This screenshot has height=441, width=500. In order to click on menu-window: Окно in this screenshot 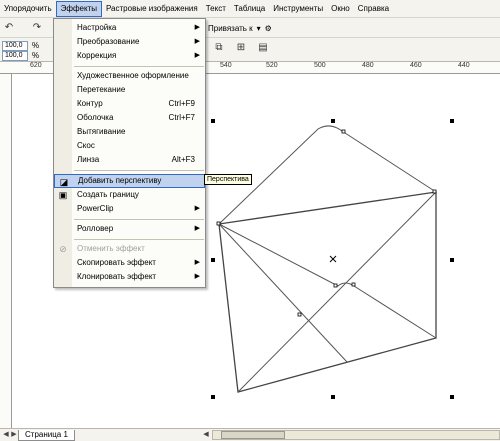, I will do `click(340, 9)`.